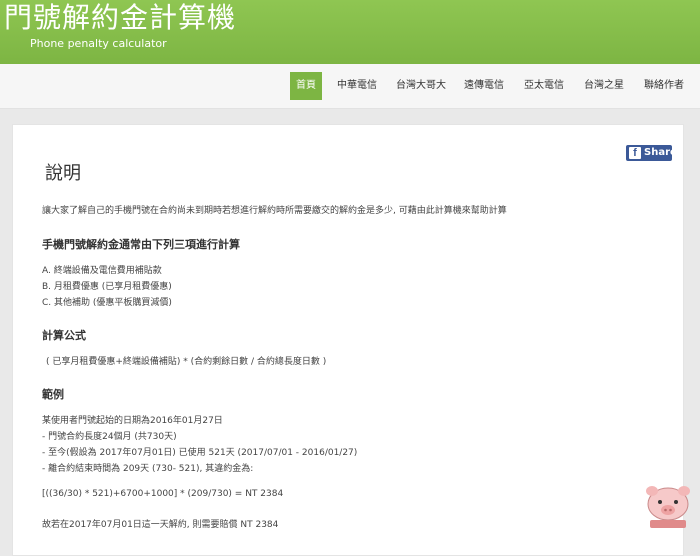  I want to click on nav-taiwan-star: 台灣之星, so click(604, 86).